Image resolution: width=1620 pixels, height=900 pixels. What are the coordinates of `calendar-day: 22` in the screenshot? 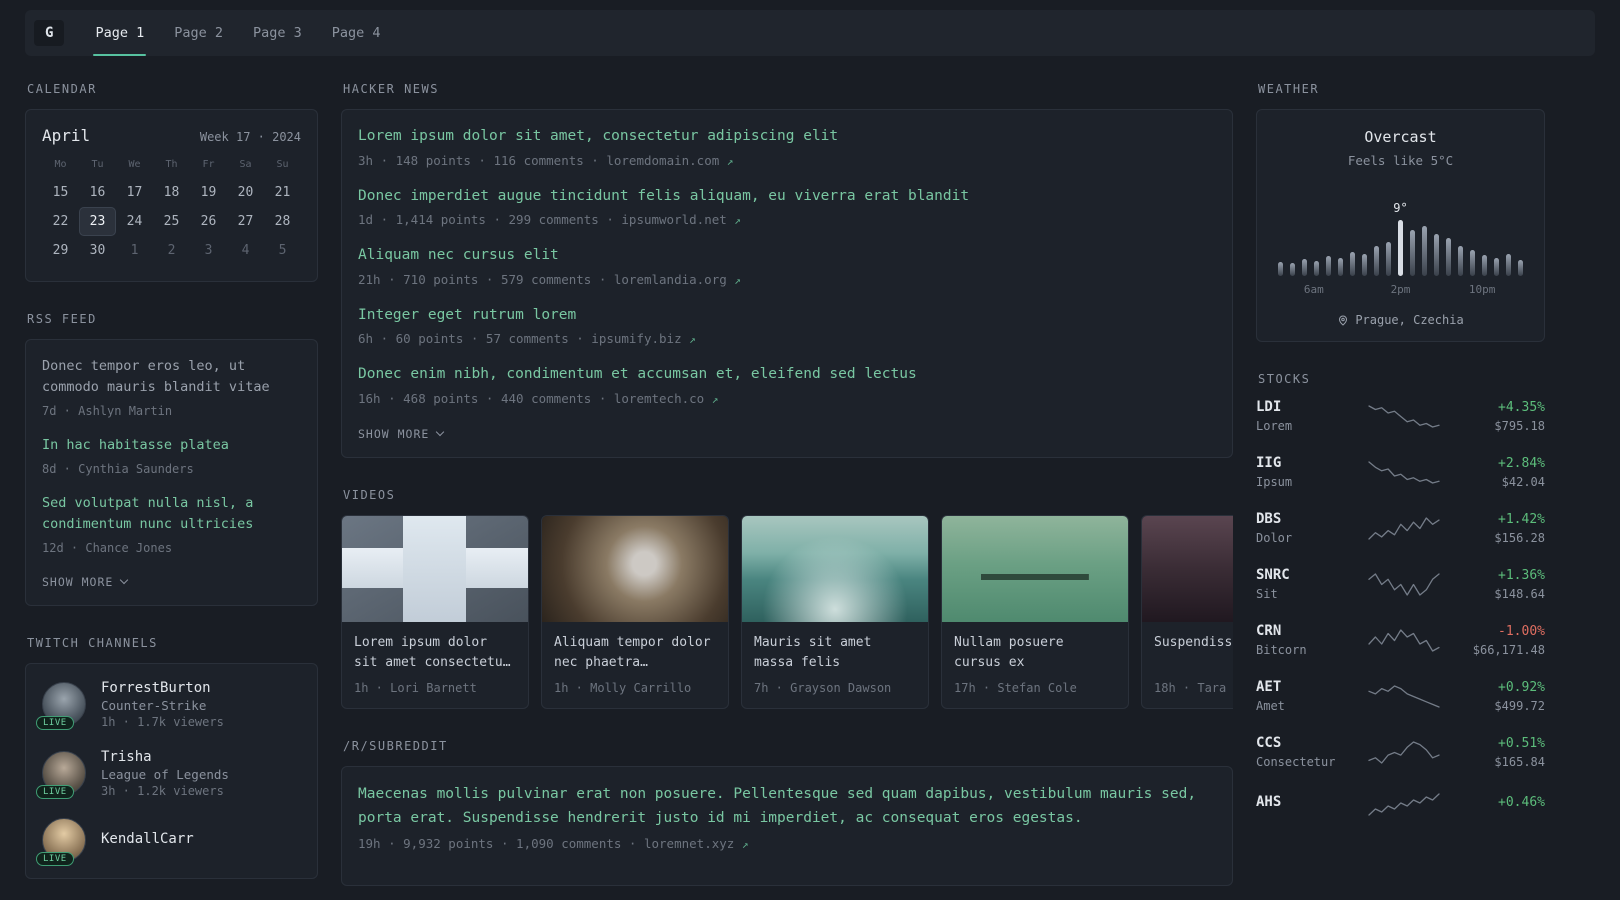 It's located at (60, 221).